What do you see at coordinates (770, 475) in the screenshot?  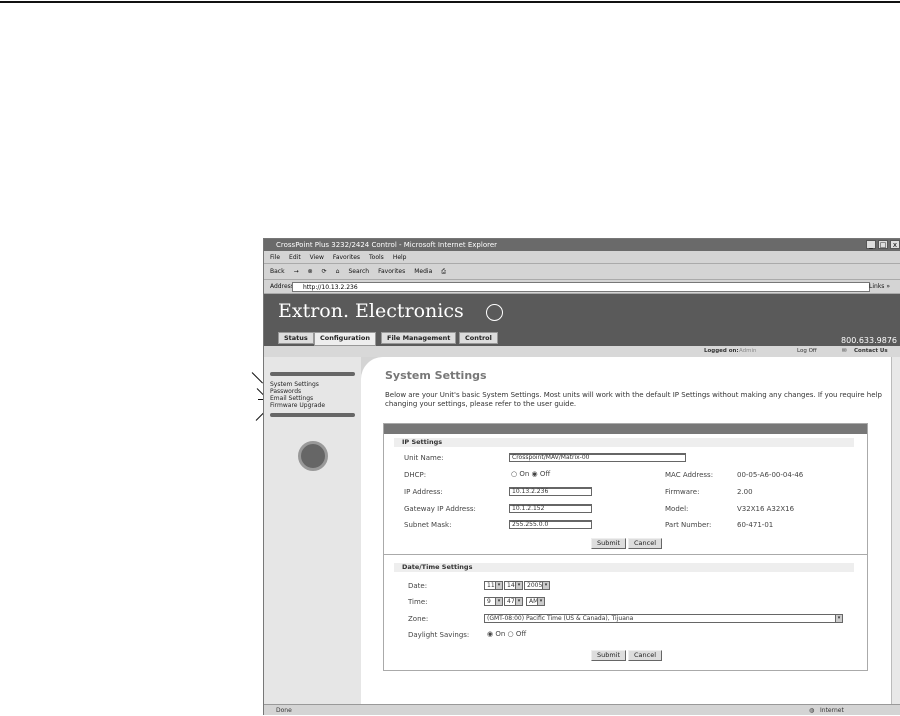 I see `mac-value: 00-05-A6-00-04-46` at bounding box center [770, 475].